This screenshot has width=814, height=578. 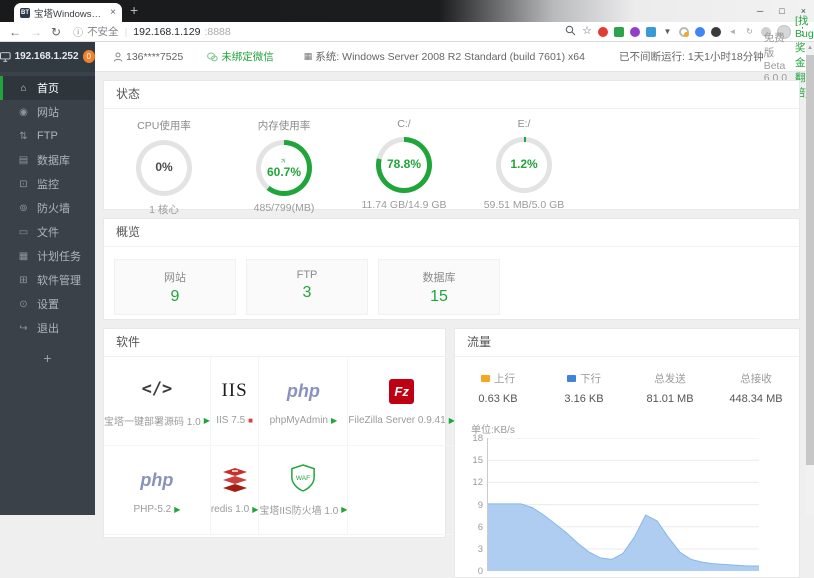 I want to click on page-scrollbar: ▲, so click(x=810, y=278).